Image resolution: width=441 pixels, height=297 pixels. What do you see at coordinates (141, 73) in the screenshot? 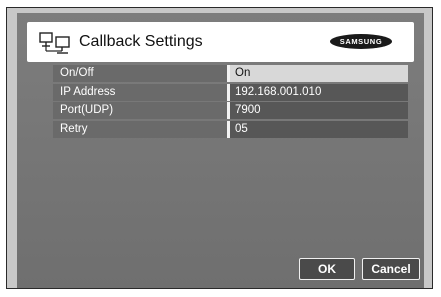
I see `setting-label: On/Off` at bounding box center [141, 73].